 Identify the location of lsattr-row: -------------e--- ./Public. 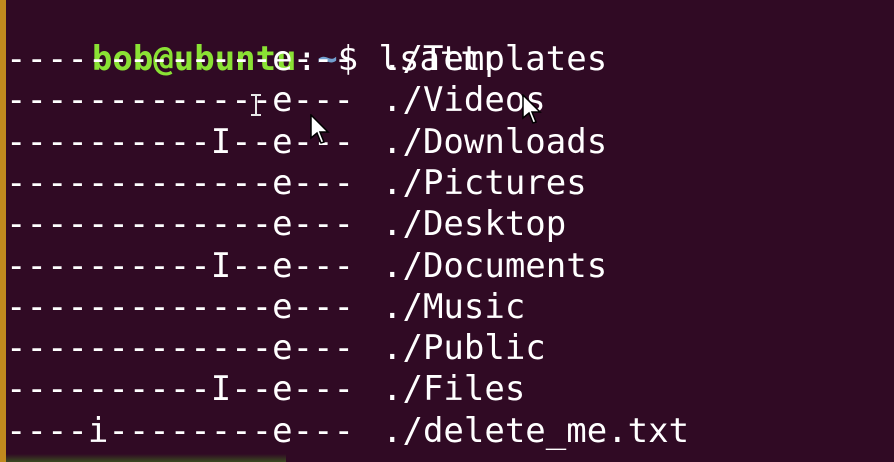
(276, 348).